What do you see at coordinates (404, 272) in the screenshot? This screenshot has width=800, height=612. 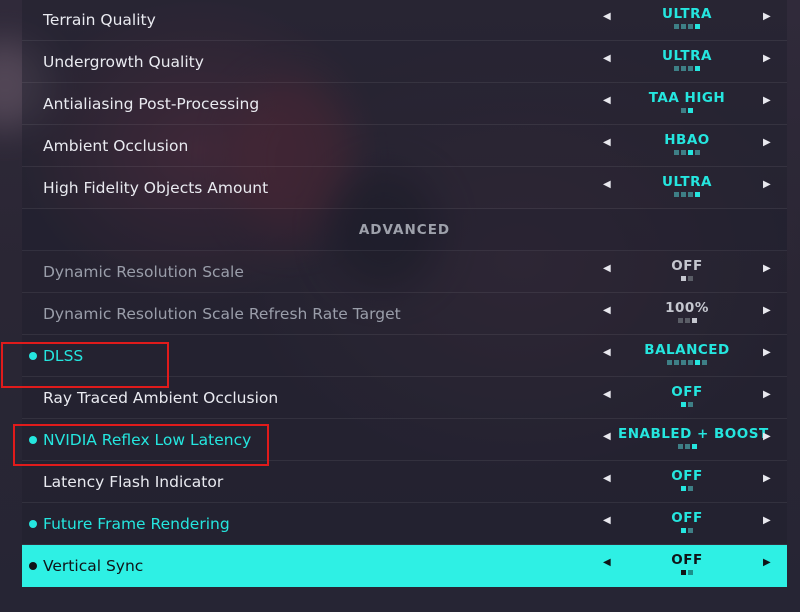 I see `setting-row-dynamic-resolution-scale: Dynamic Resolution Scale ◀ OFF ▶` at bounding box center [404, 272].